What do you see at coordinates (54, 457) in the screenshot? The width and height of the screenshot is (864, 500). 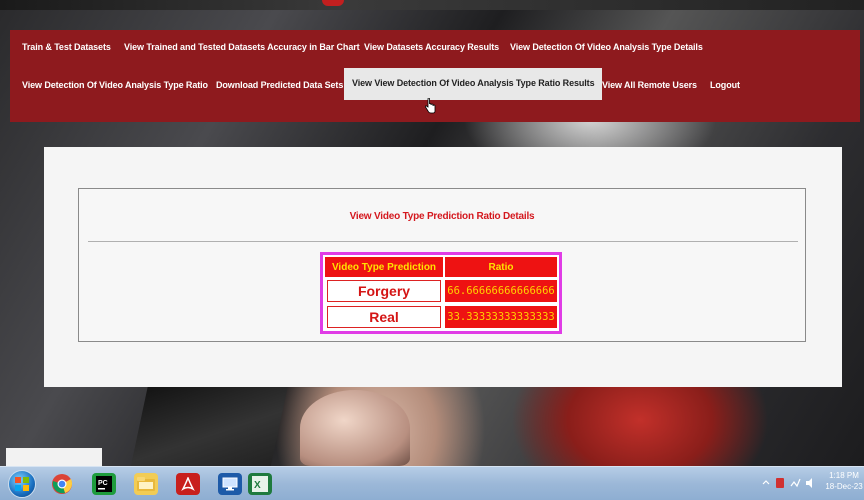 I see `background-white-block` at bounding box center [54, 457].